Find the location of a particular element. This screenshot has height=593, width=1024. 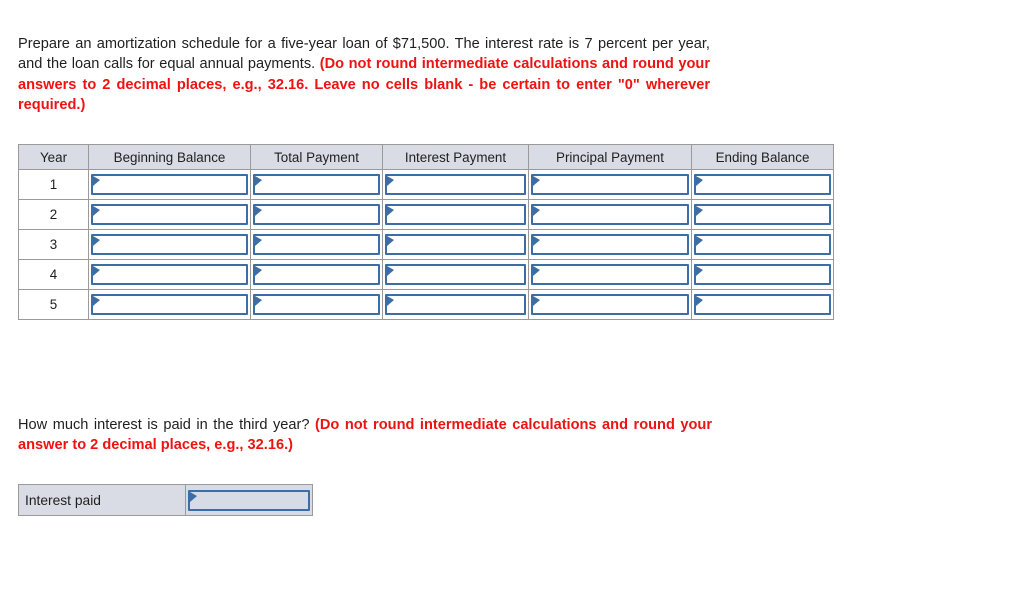

table-row: 5 is located at coordinates (426, 304).